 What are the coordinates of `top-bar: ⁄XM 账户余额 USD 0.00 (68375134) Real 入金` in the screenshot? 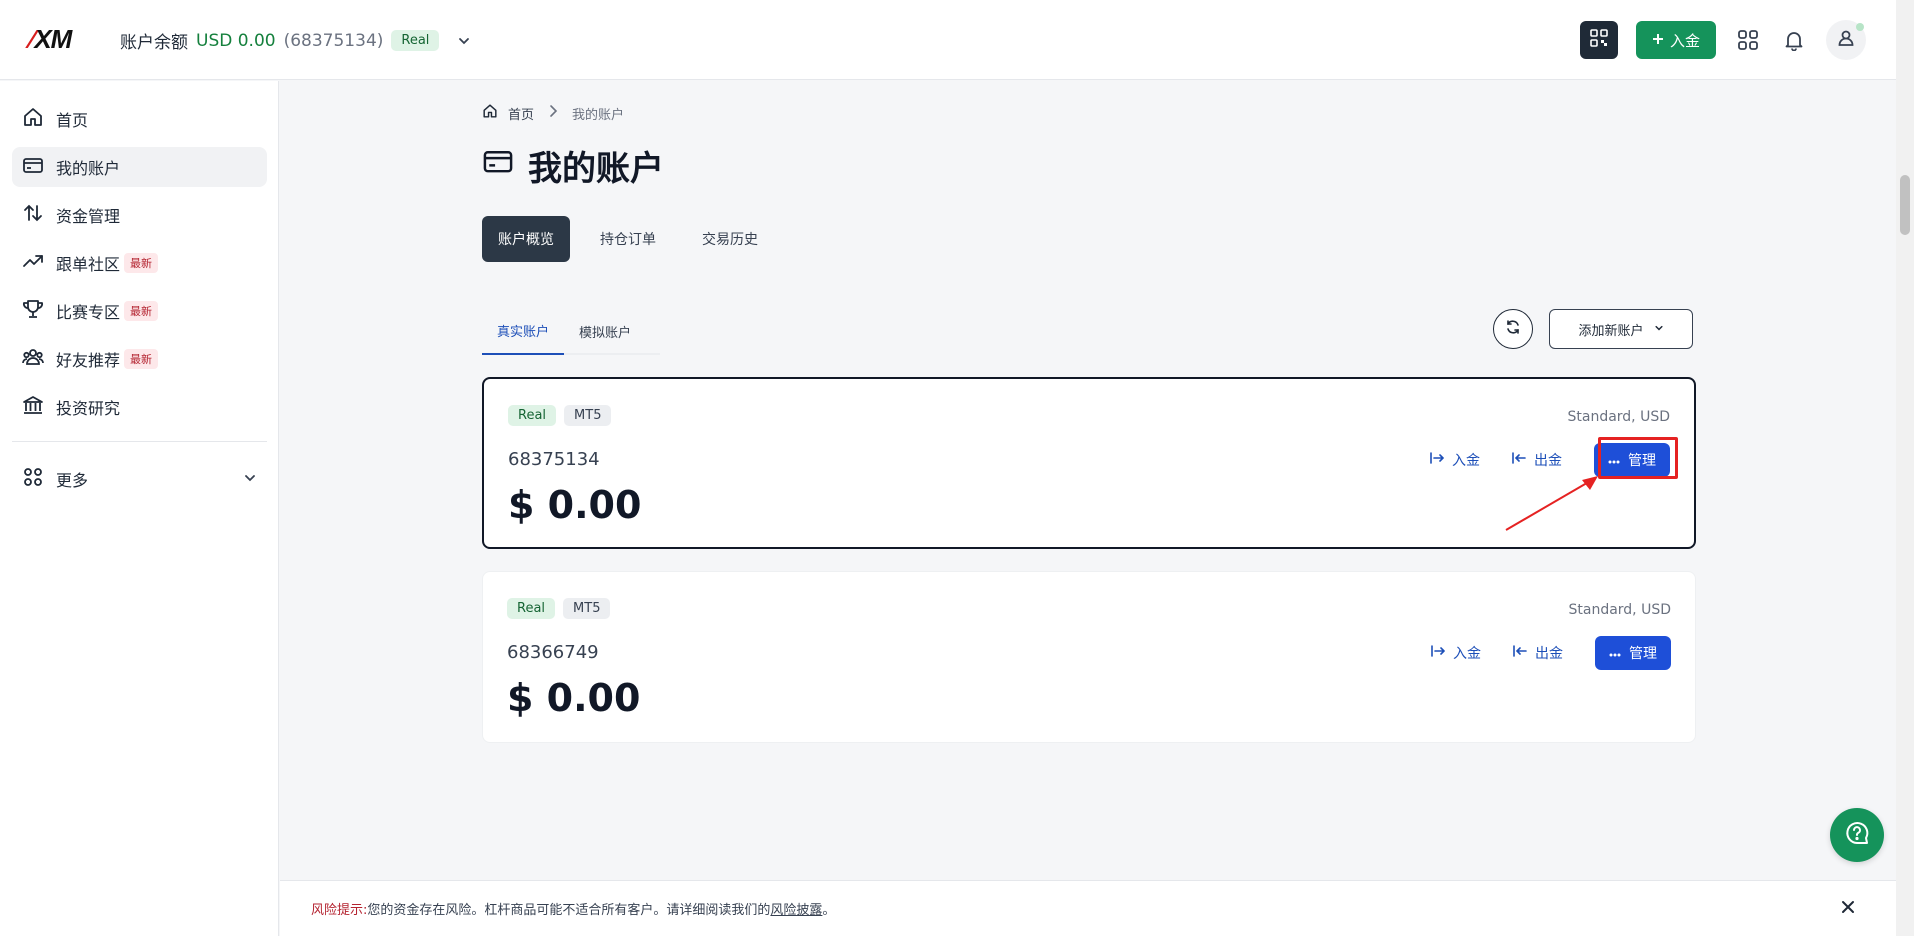 It's located at (948, 40).